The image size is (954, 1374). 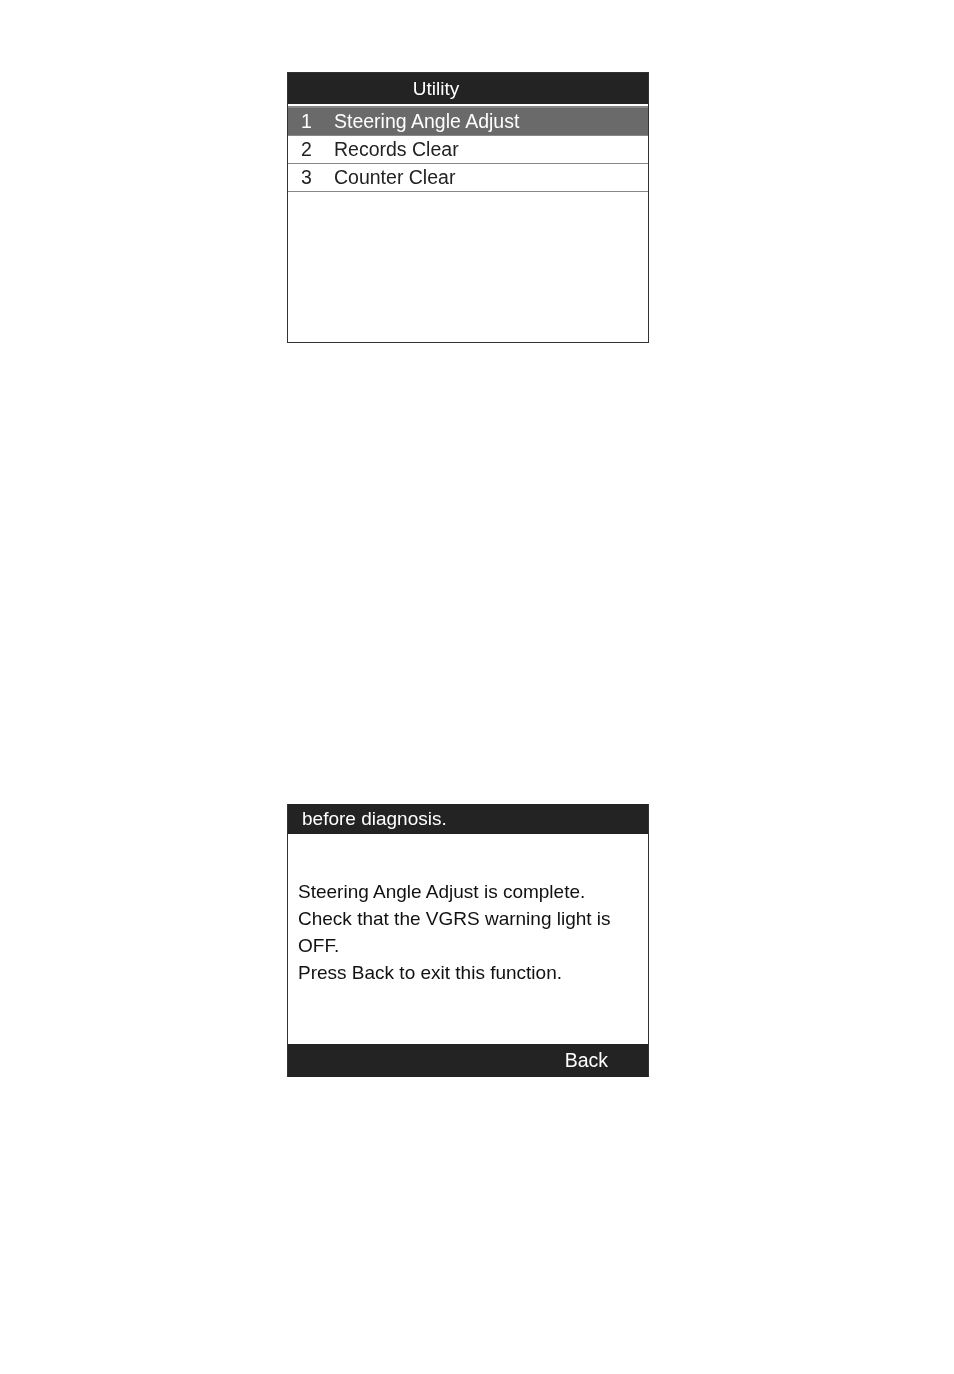 I want to click on screen-title: Utility, so click(x=468, y=89).